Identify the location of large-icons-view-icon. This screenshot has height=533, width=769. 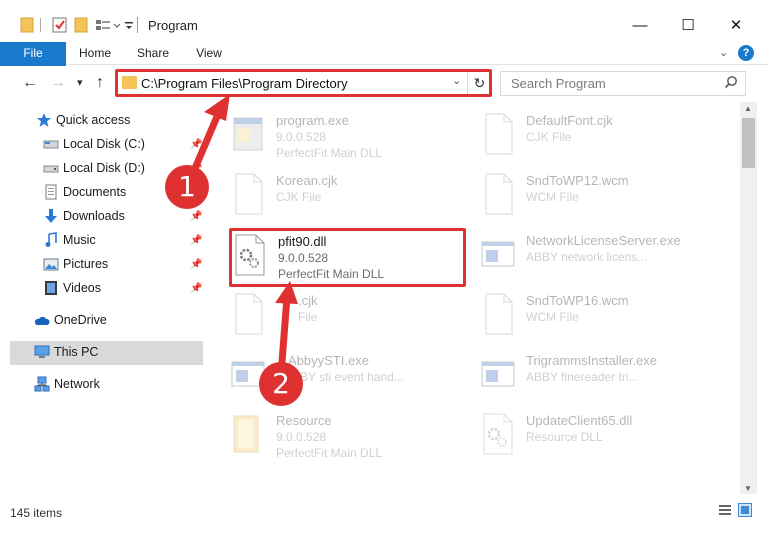
(745, 510).